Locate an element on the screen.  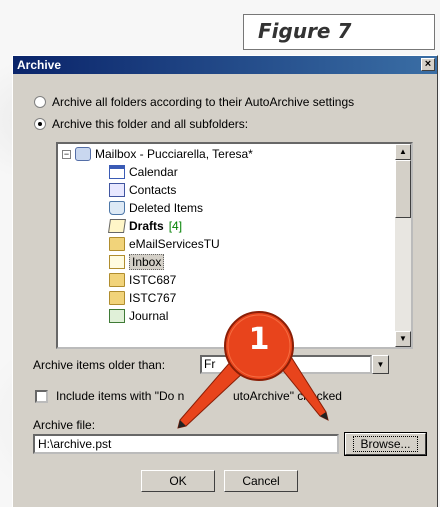
tree-item-calendar: Calendar is located at coordinates (143, 172).